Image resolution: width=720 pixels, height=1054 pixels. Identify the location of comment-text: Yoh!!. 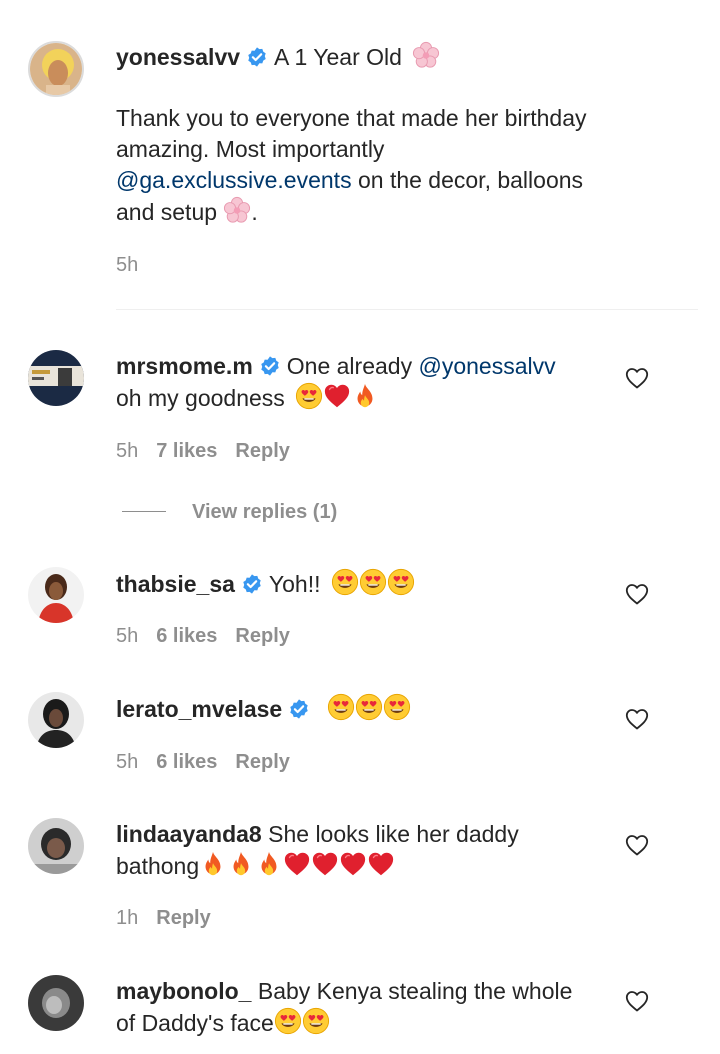
(294, 584).